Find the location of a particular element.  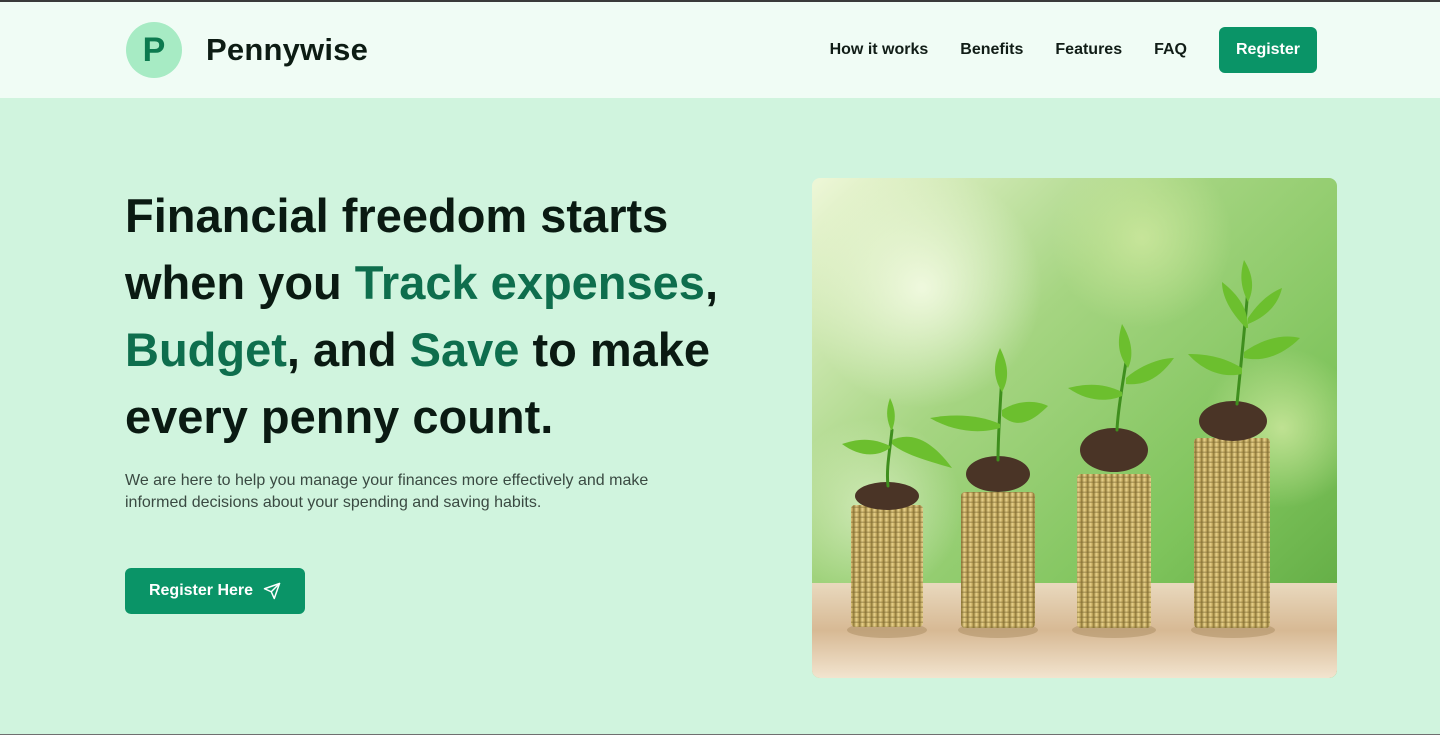

brand-logo: P Pennywise is located at coordinates (247, 50).